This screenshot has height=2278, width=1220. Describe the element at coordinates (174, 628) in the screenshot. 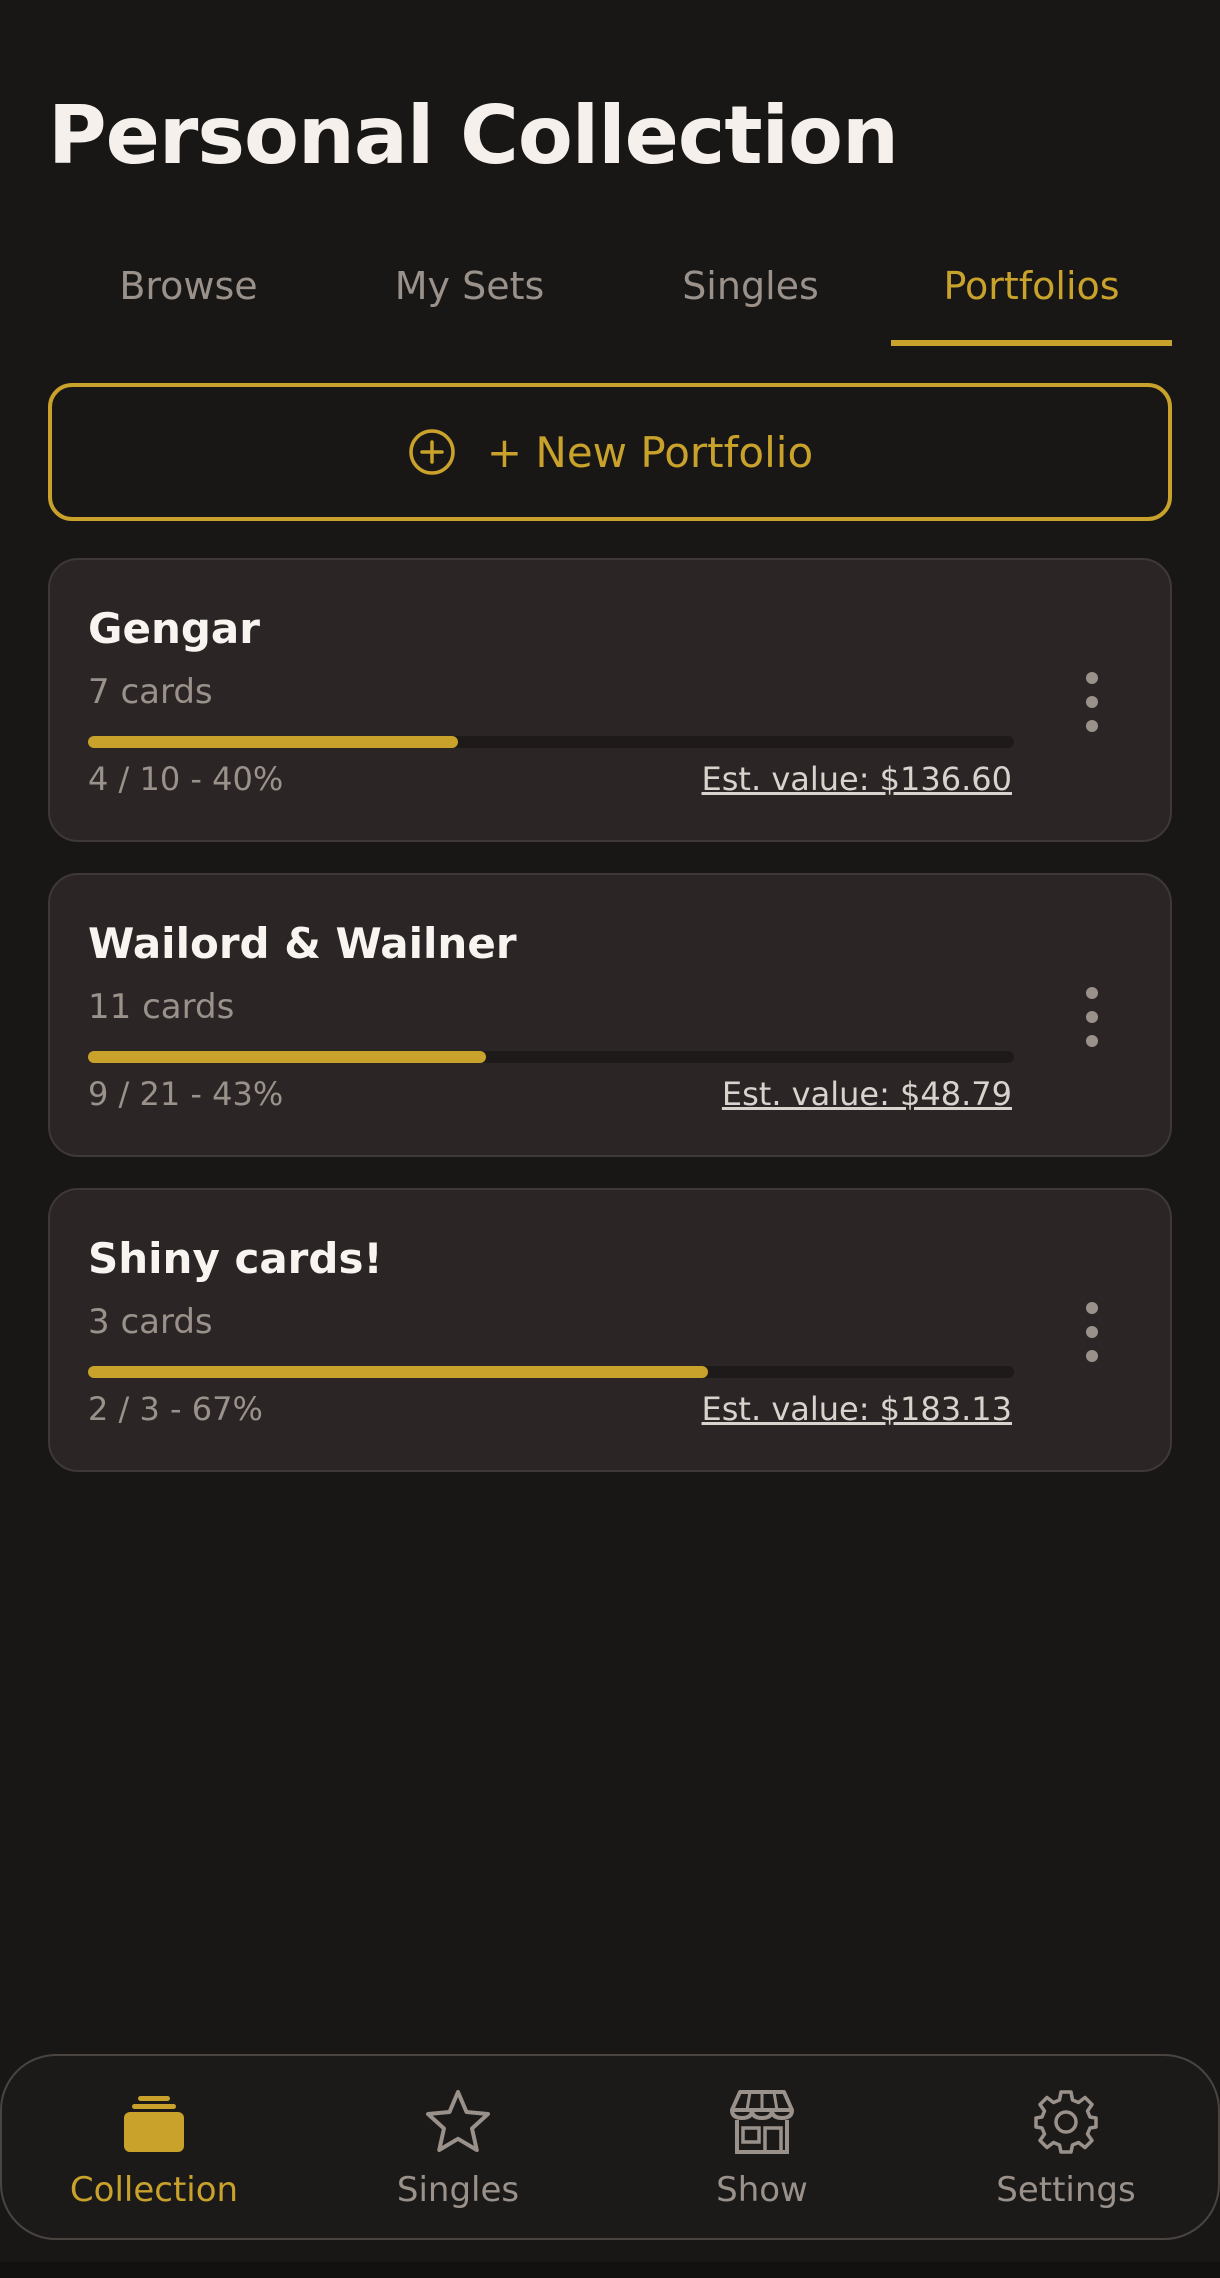

I see `portfolio-name: Gengar` at that location.